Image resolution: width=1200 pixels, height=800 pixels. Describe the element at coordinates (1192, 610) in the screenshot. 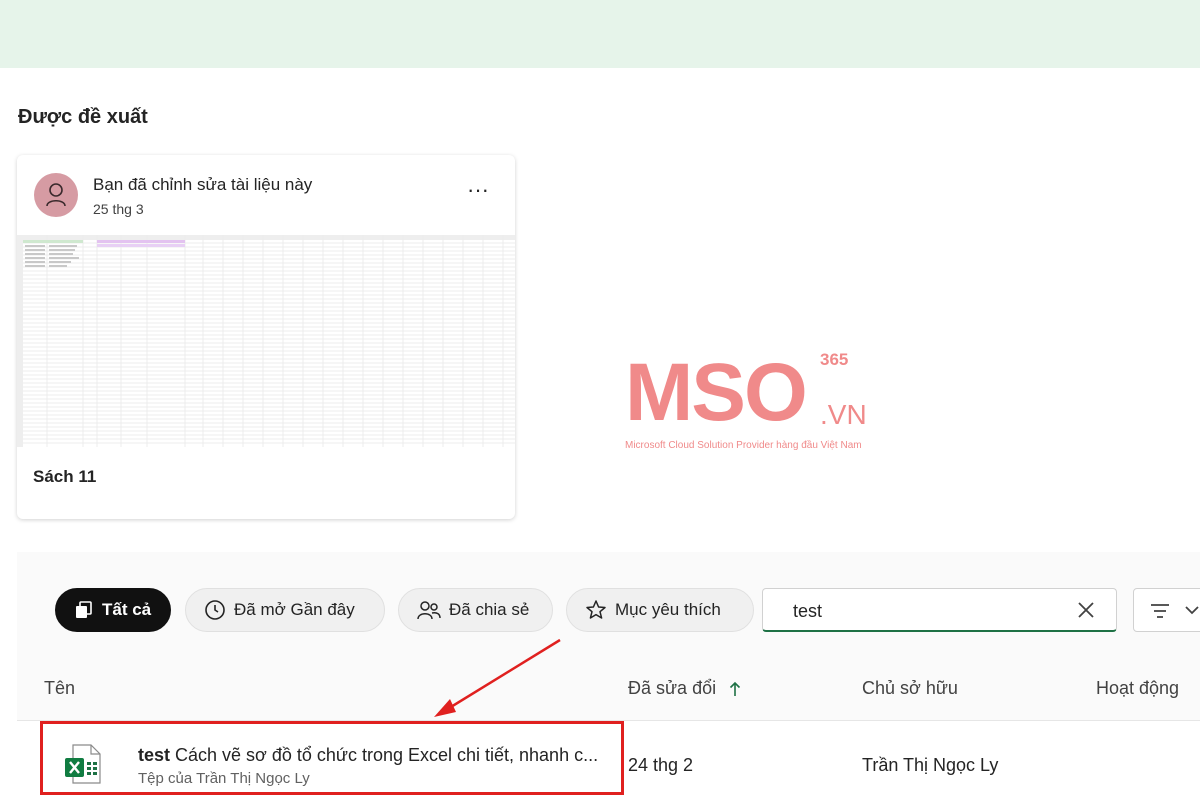

I see `chevron-down-icon` at that location.